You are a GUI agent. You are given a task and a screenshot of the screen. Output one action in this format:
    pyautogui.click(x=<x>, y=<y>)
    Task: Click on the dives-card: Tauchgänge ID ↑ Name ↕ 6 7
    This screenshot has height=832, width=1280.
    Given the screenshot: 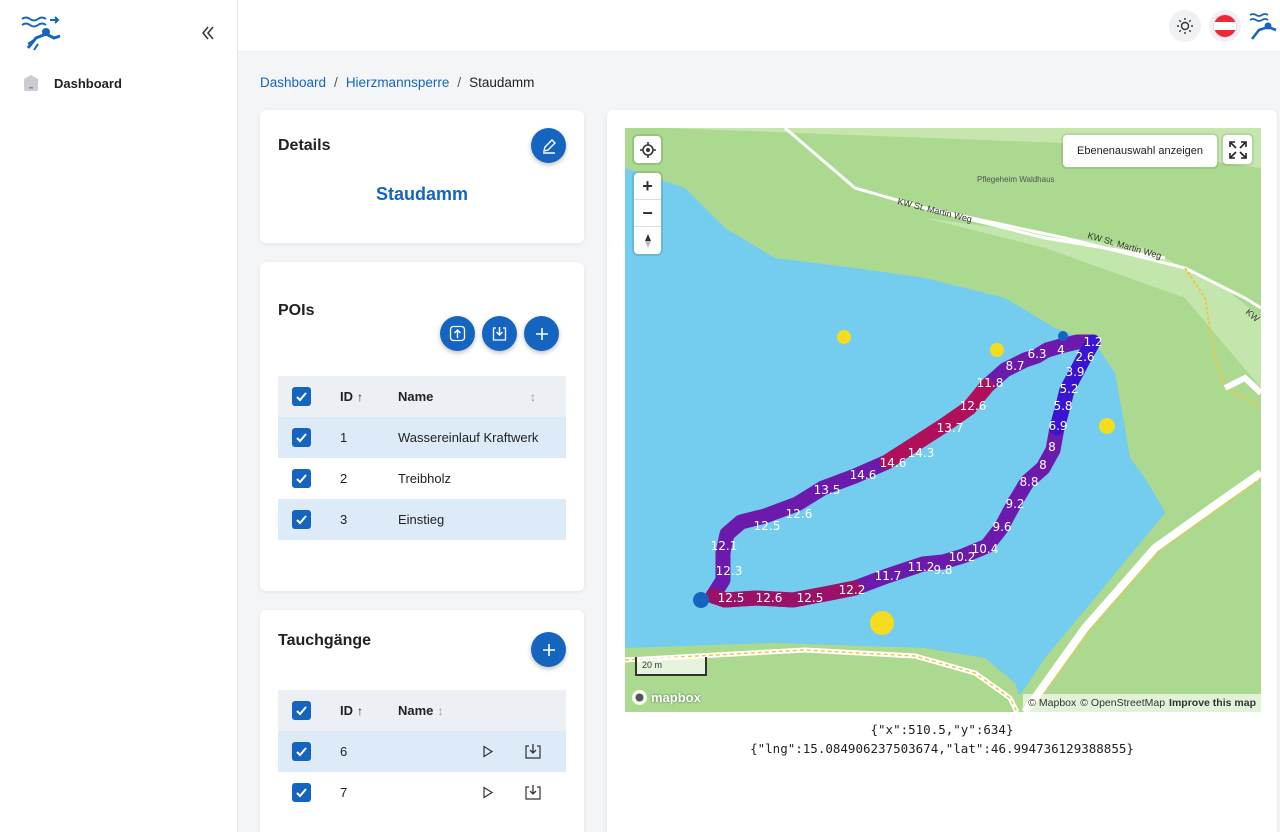 What is the action you would take?
    pyautogui.click(x=422, y=721)
    